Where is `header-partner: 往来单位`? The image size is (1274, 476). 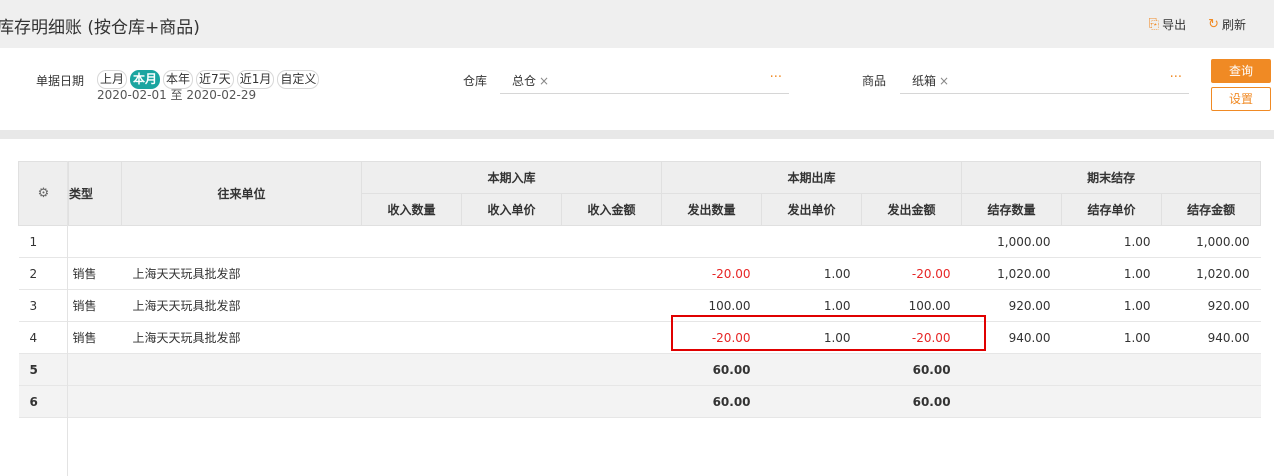 header-partner: 往来单位 is located at coordinates (241, 193).